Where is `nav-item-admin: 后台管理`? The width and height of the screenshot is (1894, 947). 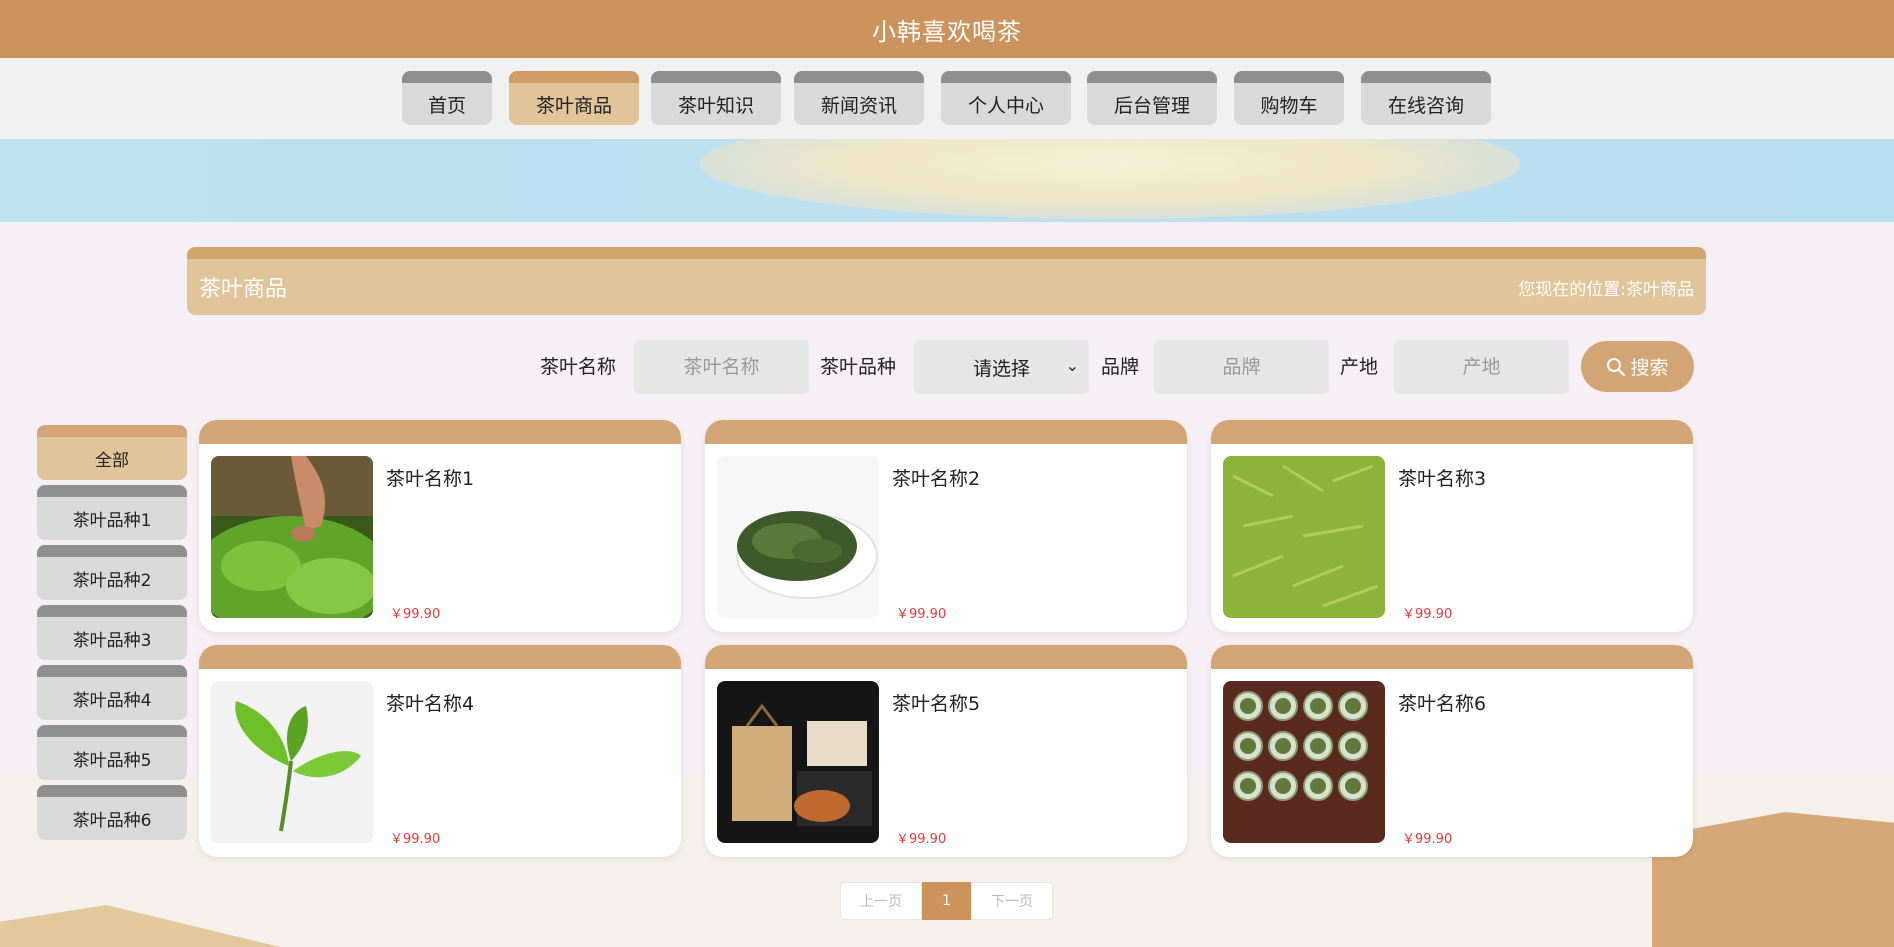
nav-item-admin: 后台管理 is located at coordinates (1152, 98).